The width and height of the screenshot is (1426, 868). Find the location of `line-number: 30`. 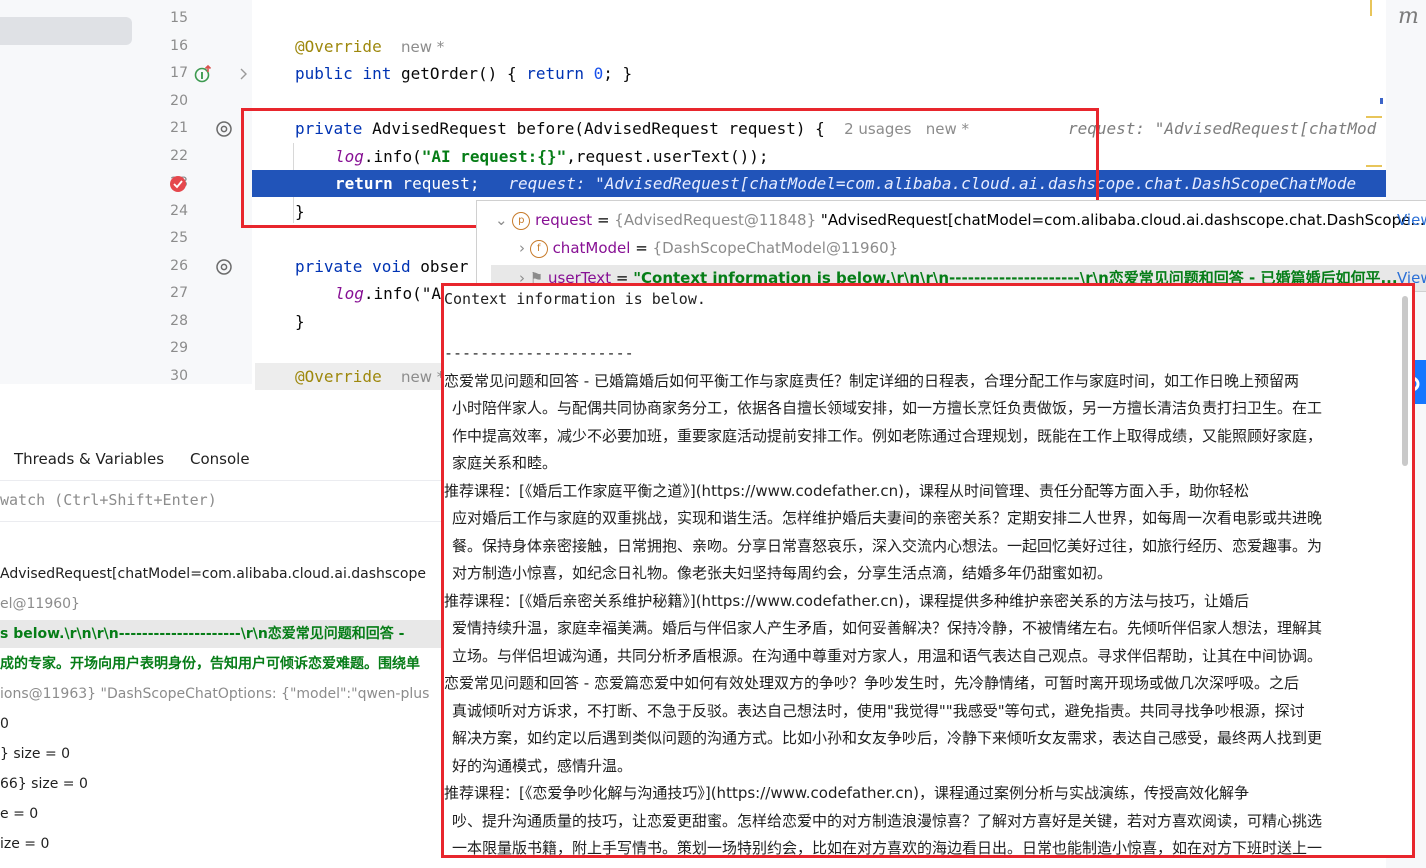

line-number: 30 is located at coordinates (179, 376).